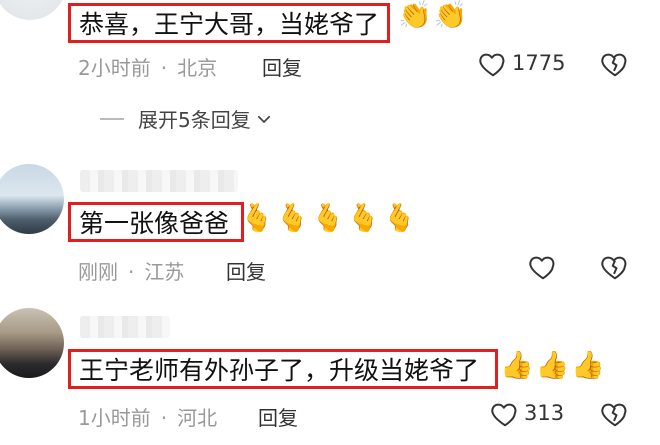 The height and width of the screenshot is (445, 660). I want to click on comment-time: 1小时前, so click(114, 418).